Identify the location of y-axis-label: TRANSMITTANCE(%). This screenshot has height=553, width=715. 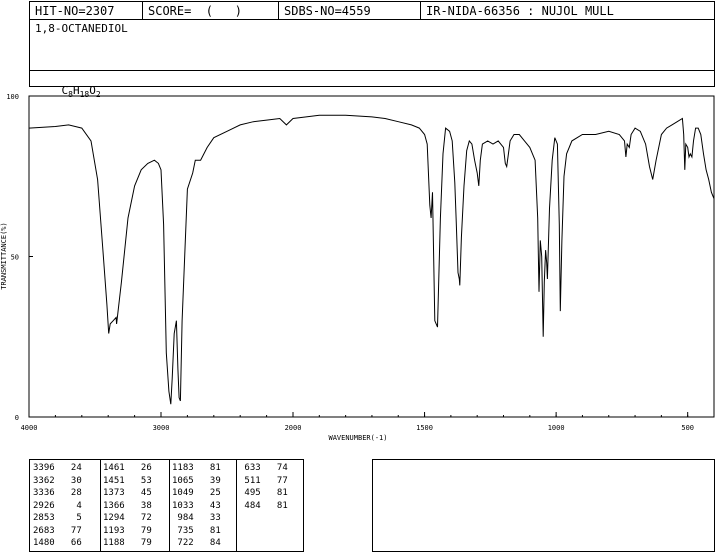
(4, 255).